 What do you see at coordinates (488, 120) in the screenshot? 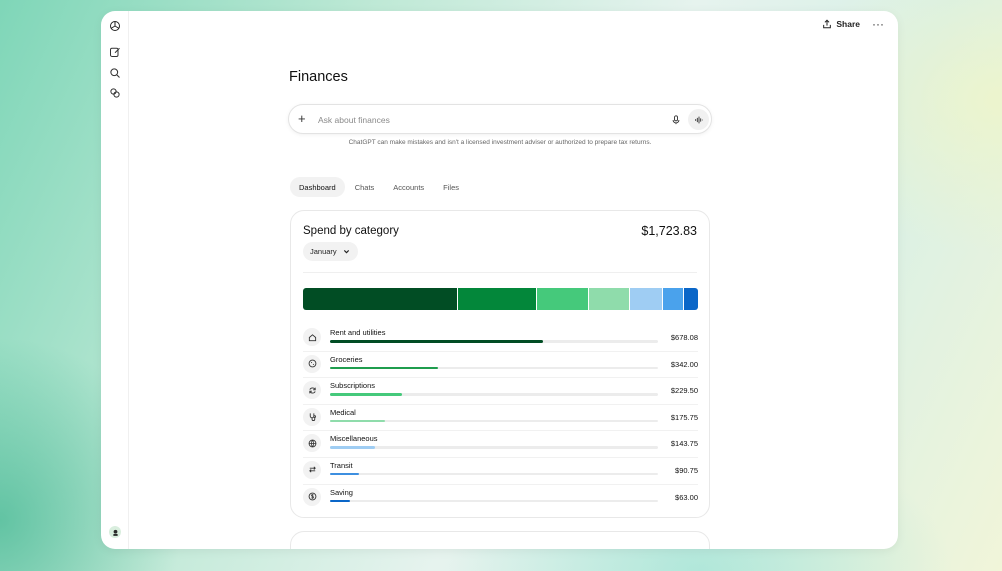
I see `search-input` at bounding box center [488, 120].